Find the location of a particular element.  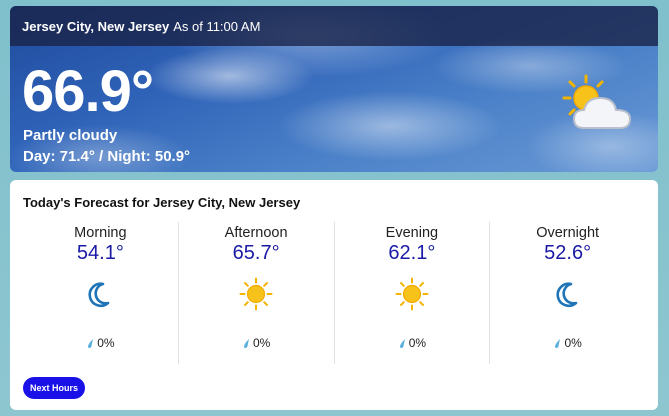

period-temperature: 62.1° is located at coordinates (412, 253).